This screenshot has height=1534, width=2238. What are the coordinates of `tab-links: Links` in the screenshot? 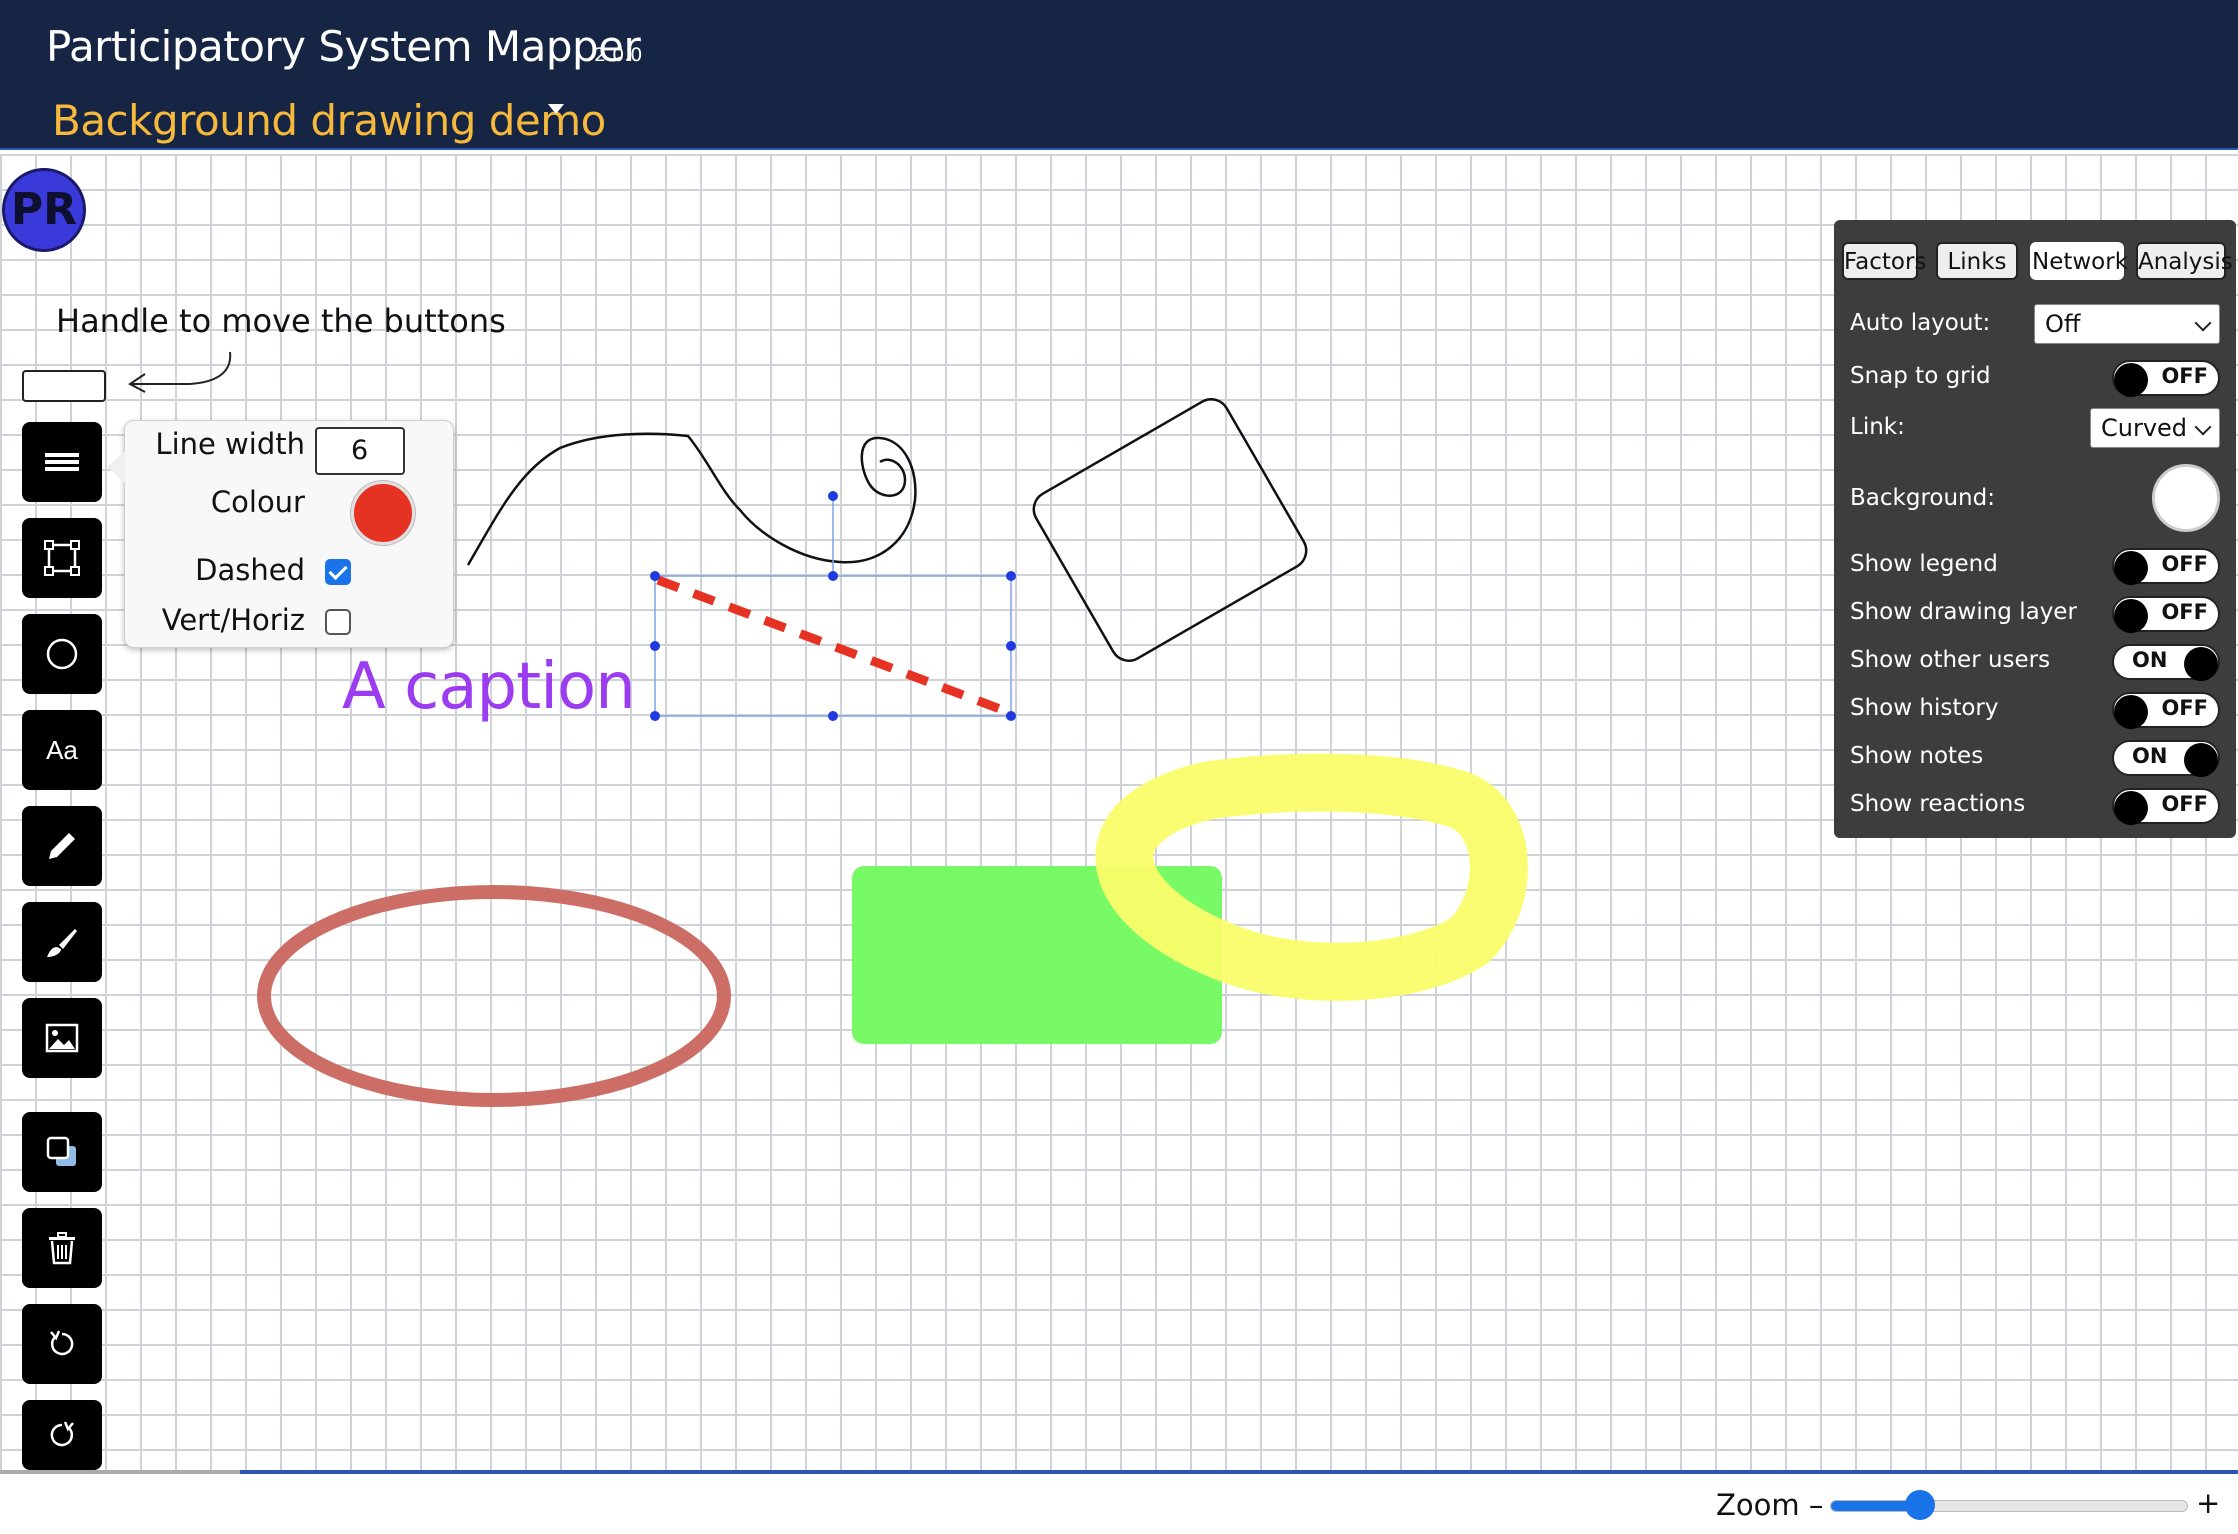 It's located at (1977, 261).